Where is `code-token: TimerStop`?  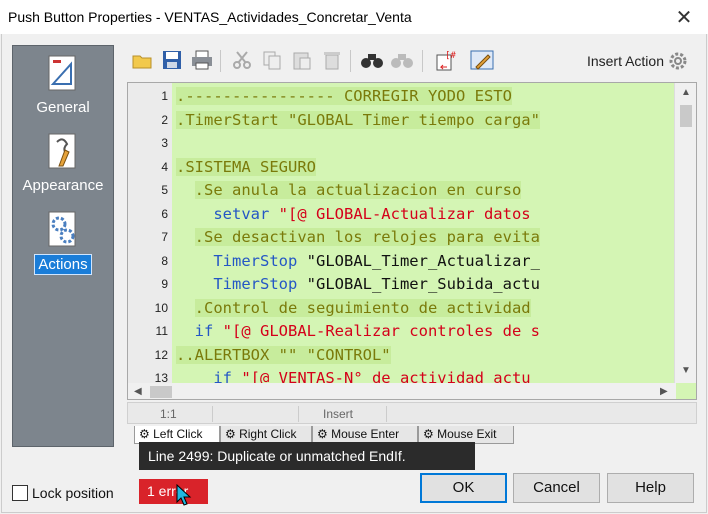 code-token: TimerStop is located at coordinates (255, 284).